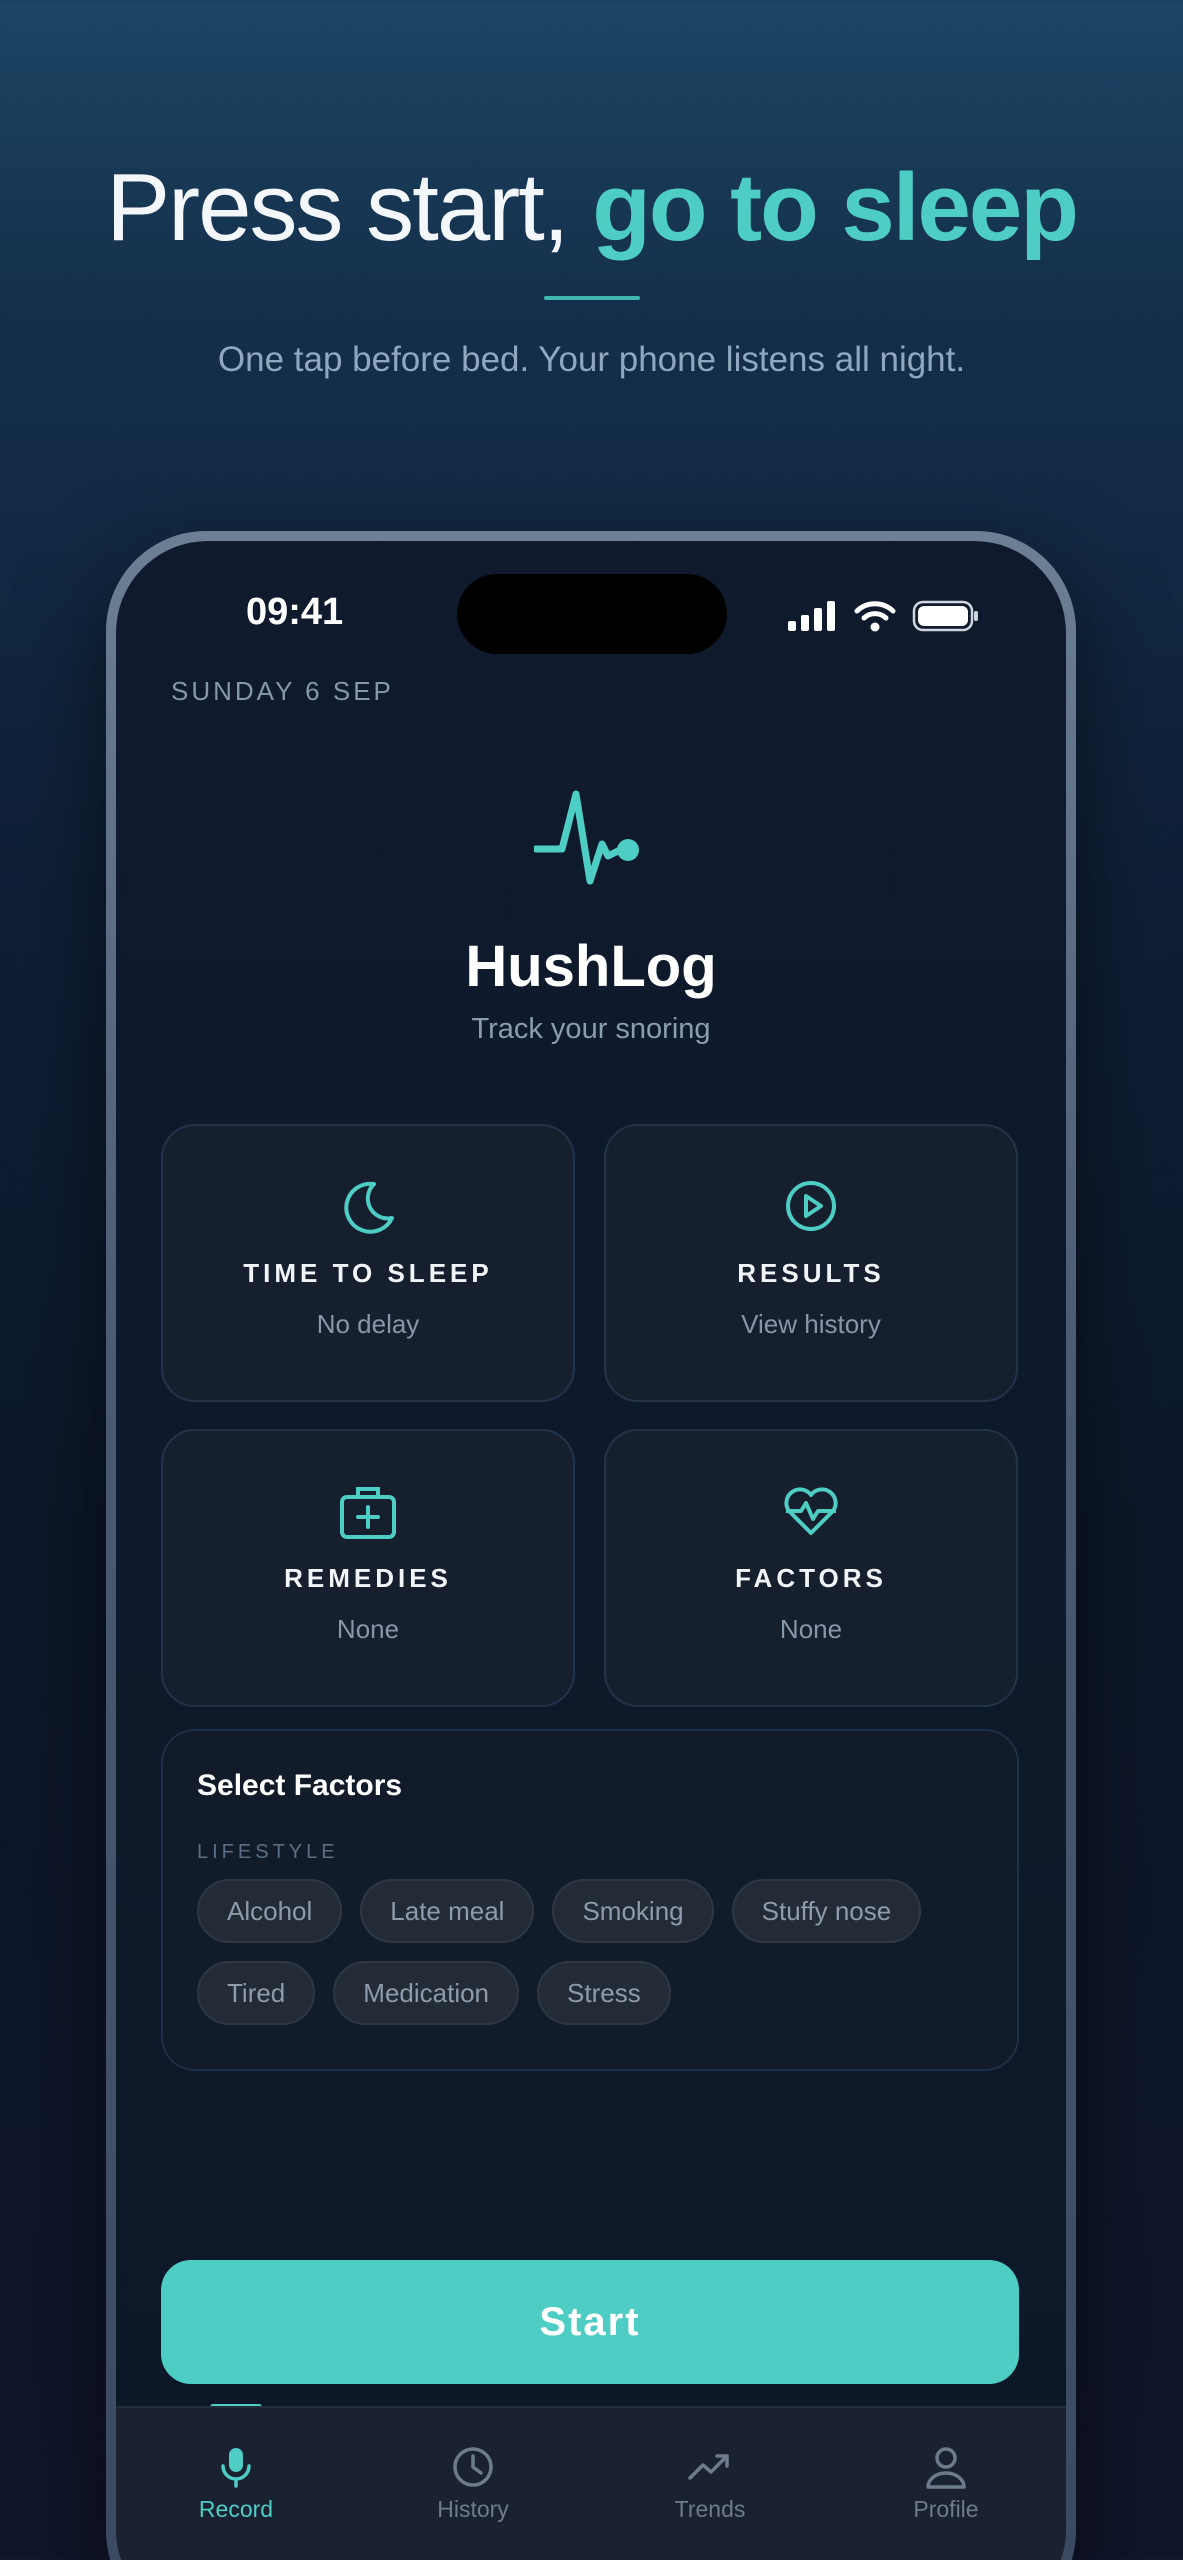 The width and height of the screenshot is (1183, 2560). Describe the element at coordinates (946, 2468) in the screenshot. I see `person-icon` at that location.